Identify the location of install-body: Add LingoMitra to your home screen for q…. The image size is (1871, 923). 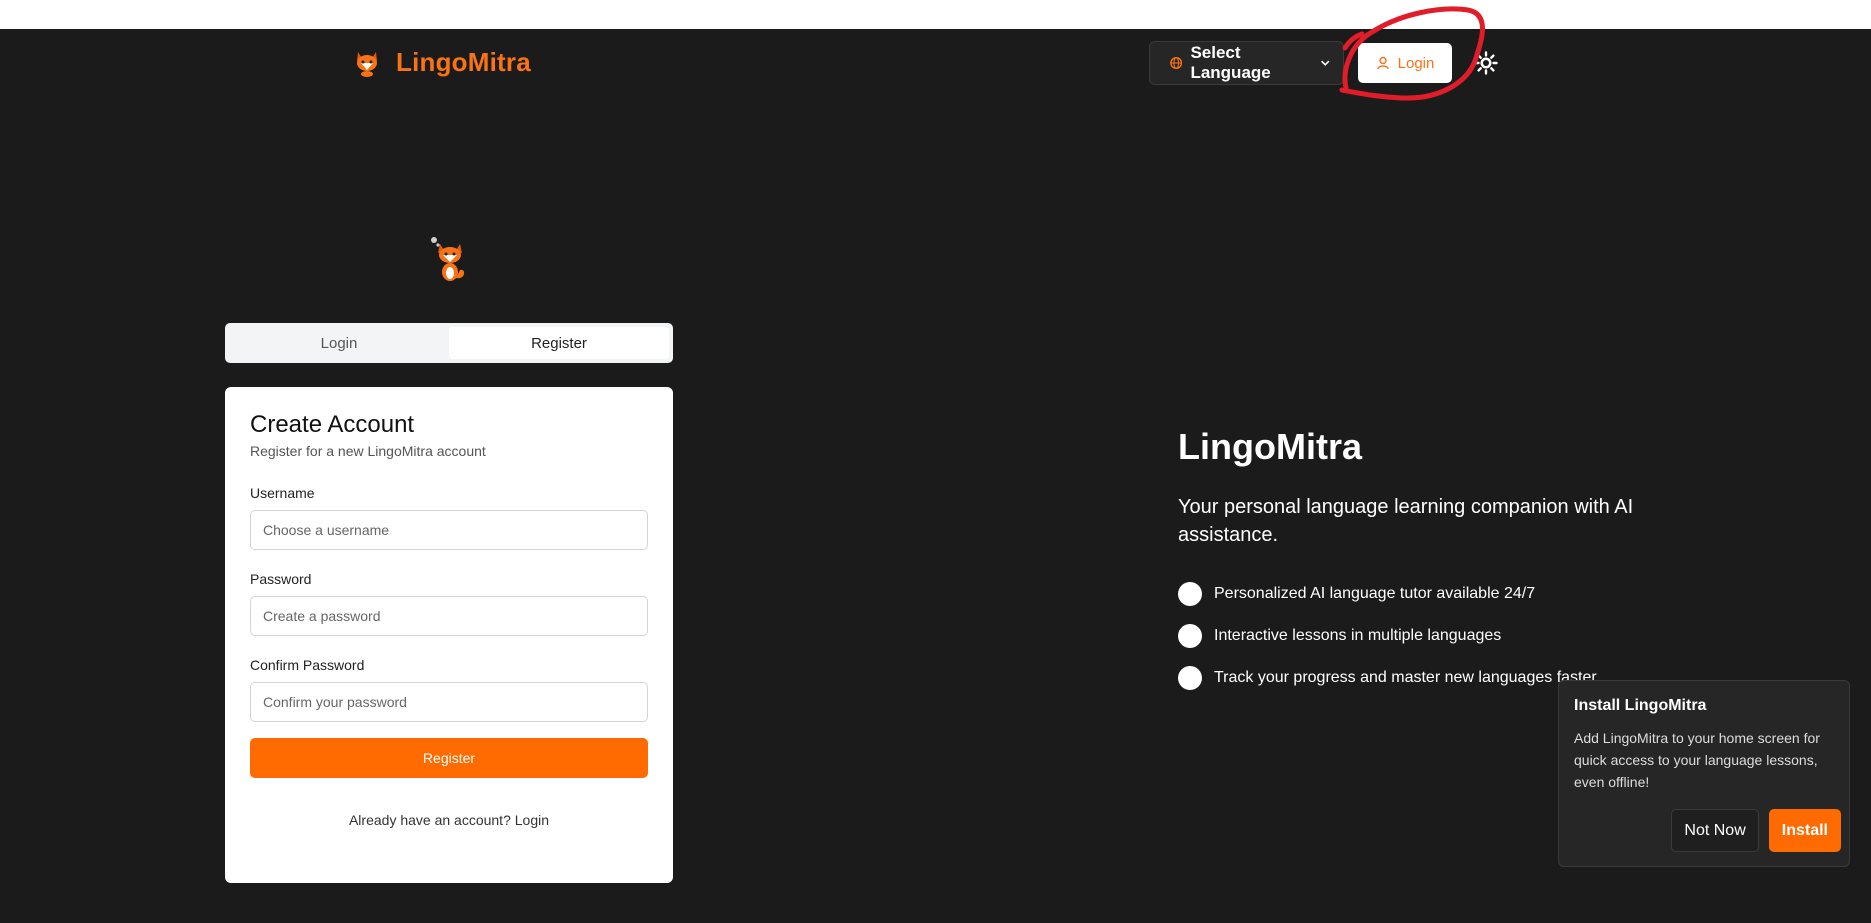
(1697, 760).